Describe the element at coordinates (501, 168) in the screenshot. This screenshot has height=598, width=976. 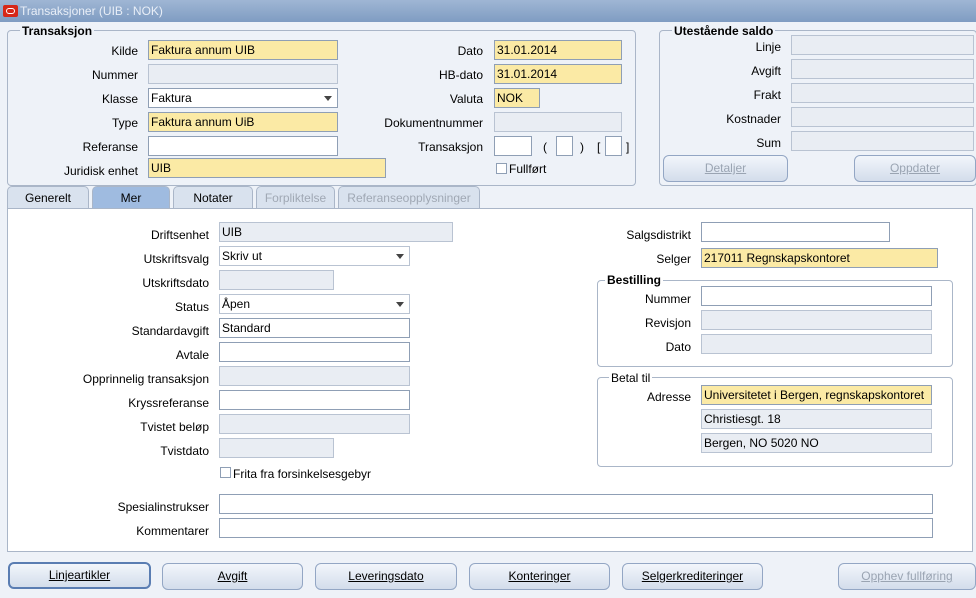
I see `fullfort-checkbox` at that location.